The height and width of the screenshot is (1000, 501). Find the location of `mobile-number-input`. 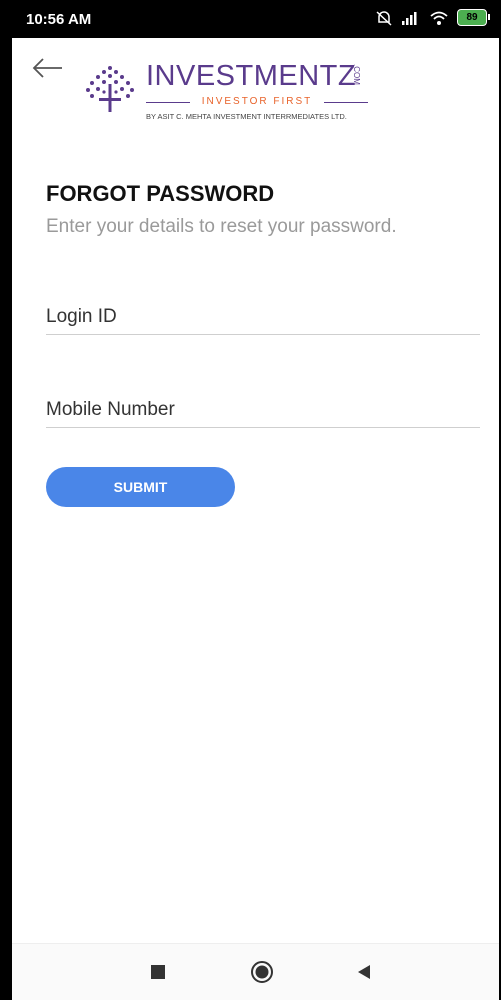

mobile-number-input is located at coordinates (263, 413).